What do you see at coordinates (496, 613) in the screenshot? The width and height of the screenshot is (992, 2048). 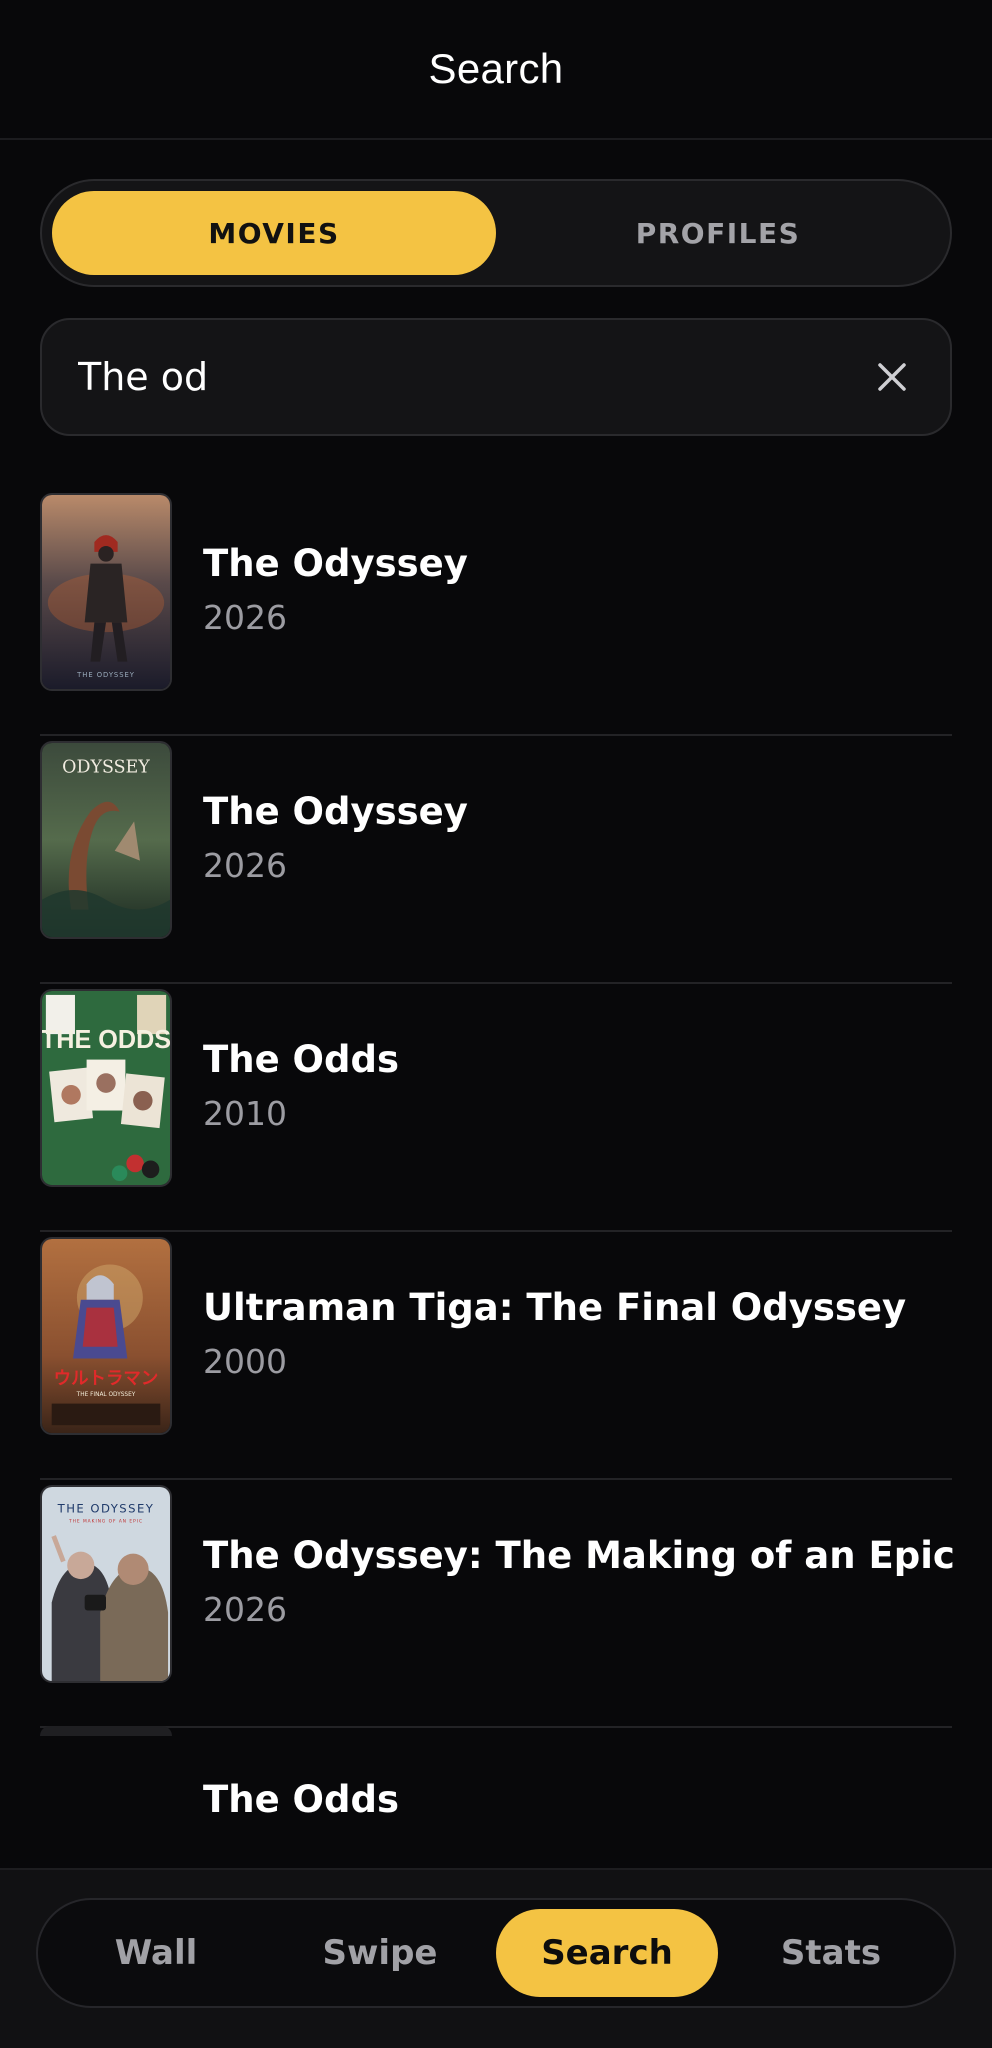 I see `list-item: THE ODYSSEY The Odyssey 2026` at bounding box center [496, 613].